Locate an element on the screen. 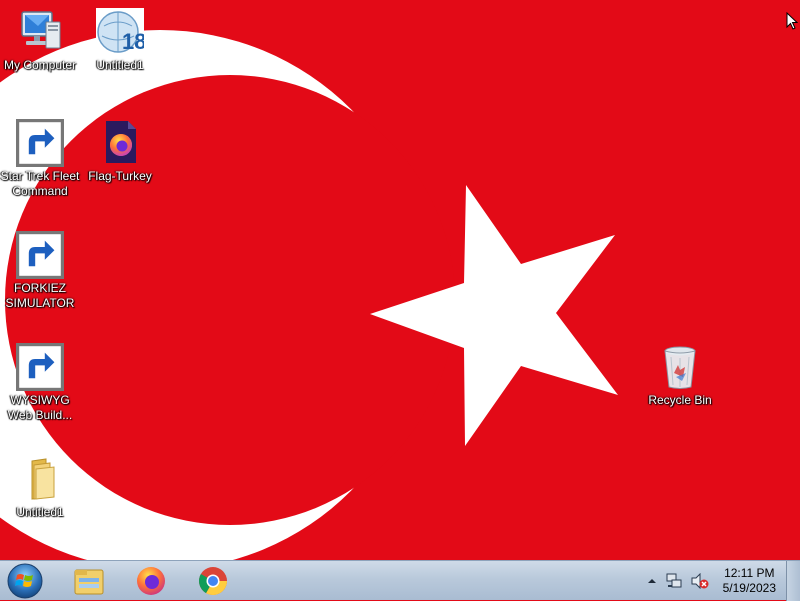  computer-icon is located at coordinates (40, 32).